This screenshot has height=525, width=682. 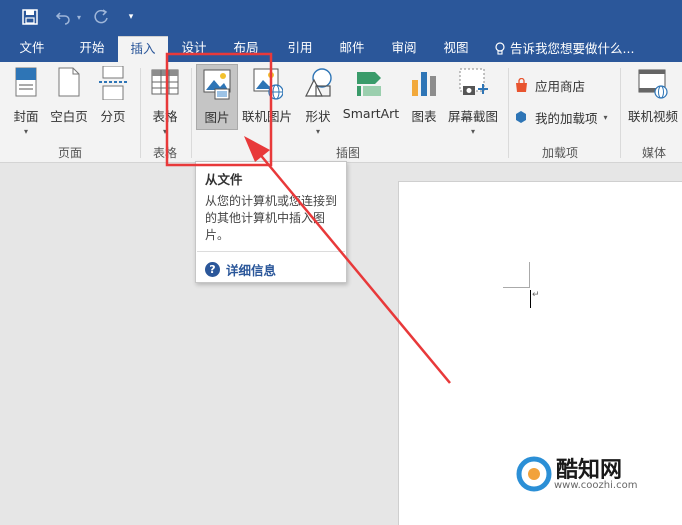 What do you see at coordinates (473, 83) in the screenshot?
I see `screenshot-icon` at bounding box center [473, 83].